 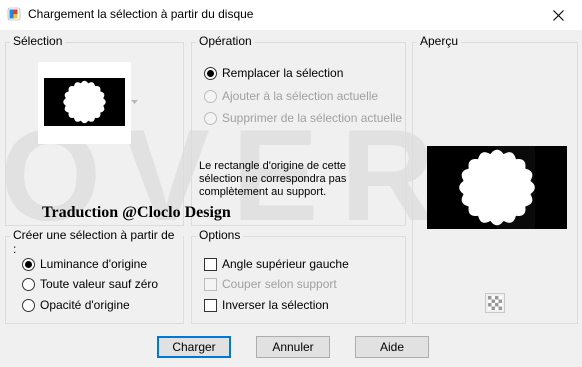 I want to click on translation-credit: Traduction @Cloclo Design, so click(x=136, y=212).